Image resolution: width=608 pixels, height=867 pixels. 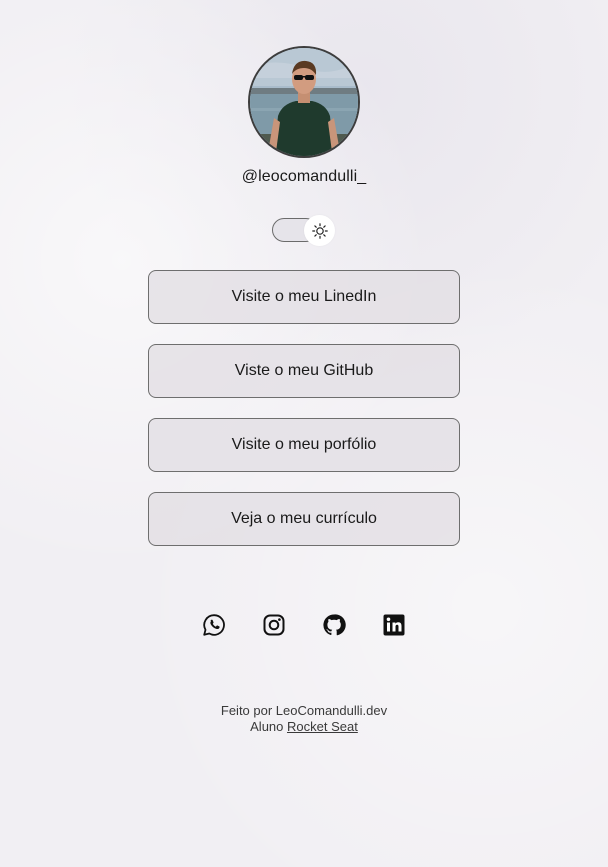 I want to click on toggle-knob, so click(x=319, y=230).